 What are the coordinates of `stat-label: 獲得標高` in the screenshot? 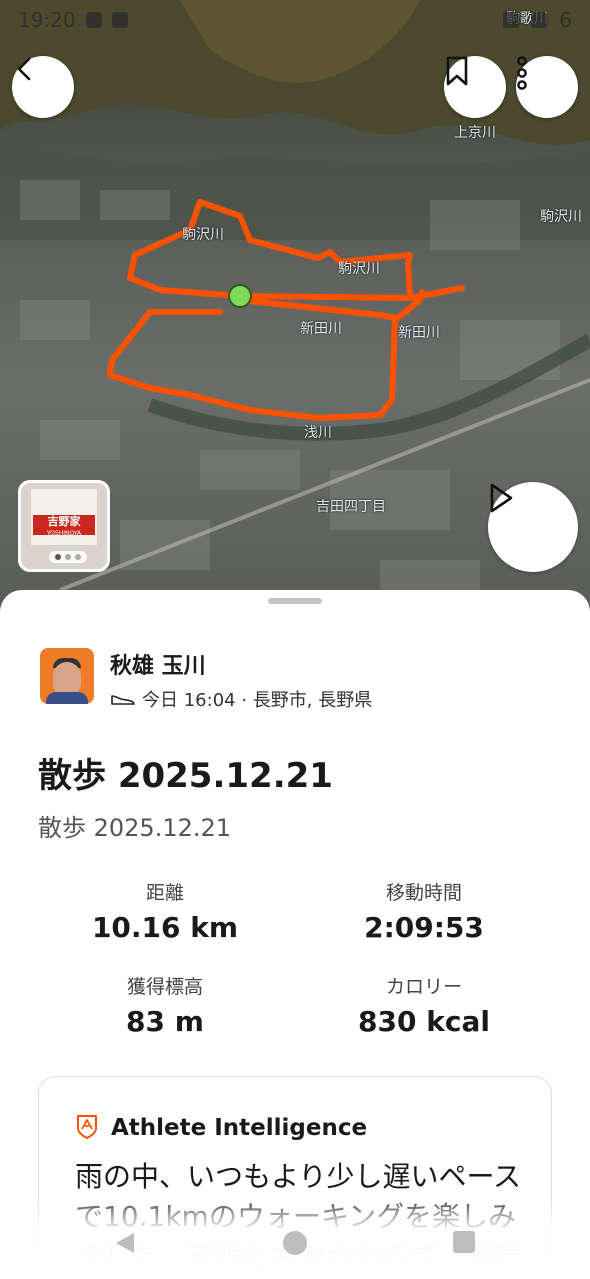 It's located at (164, 987).